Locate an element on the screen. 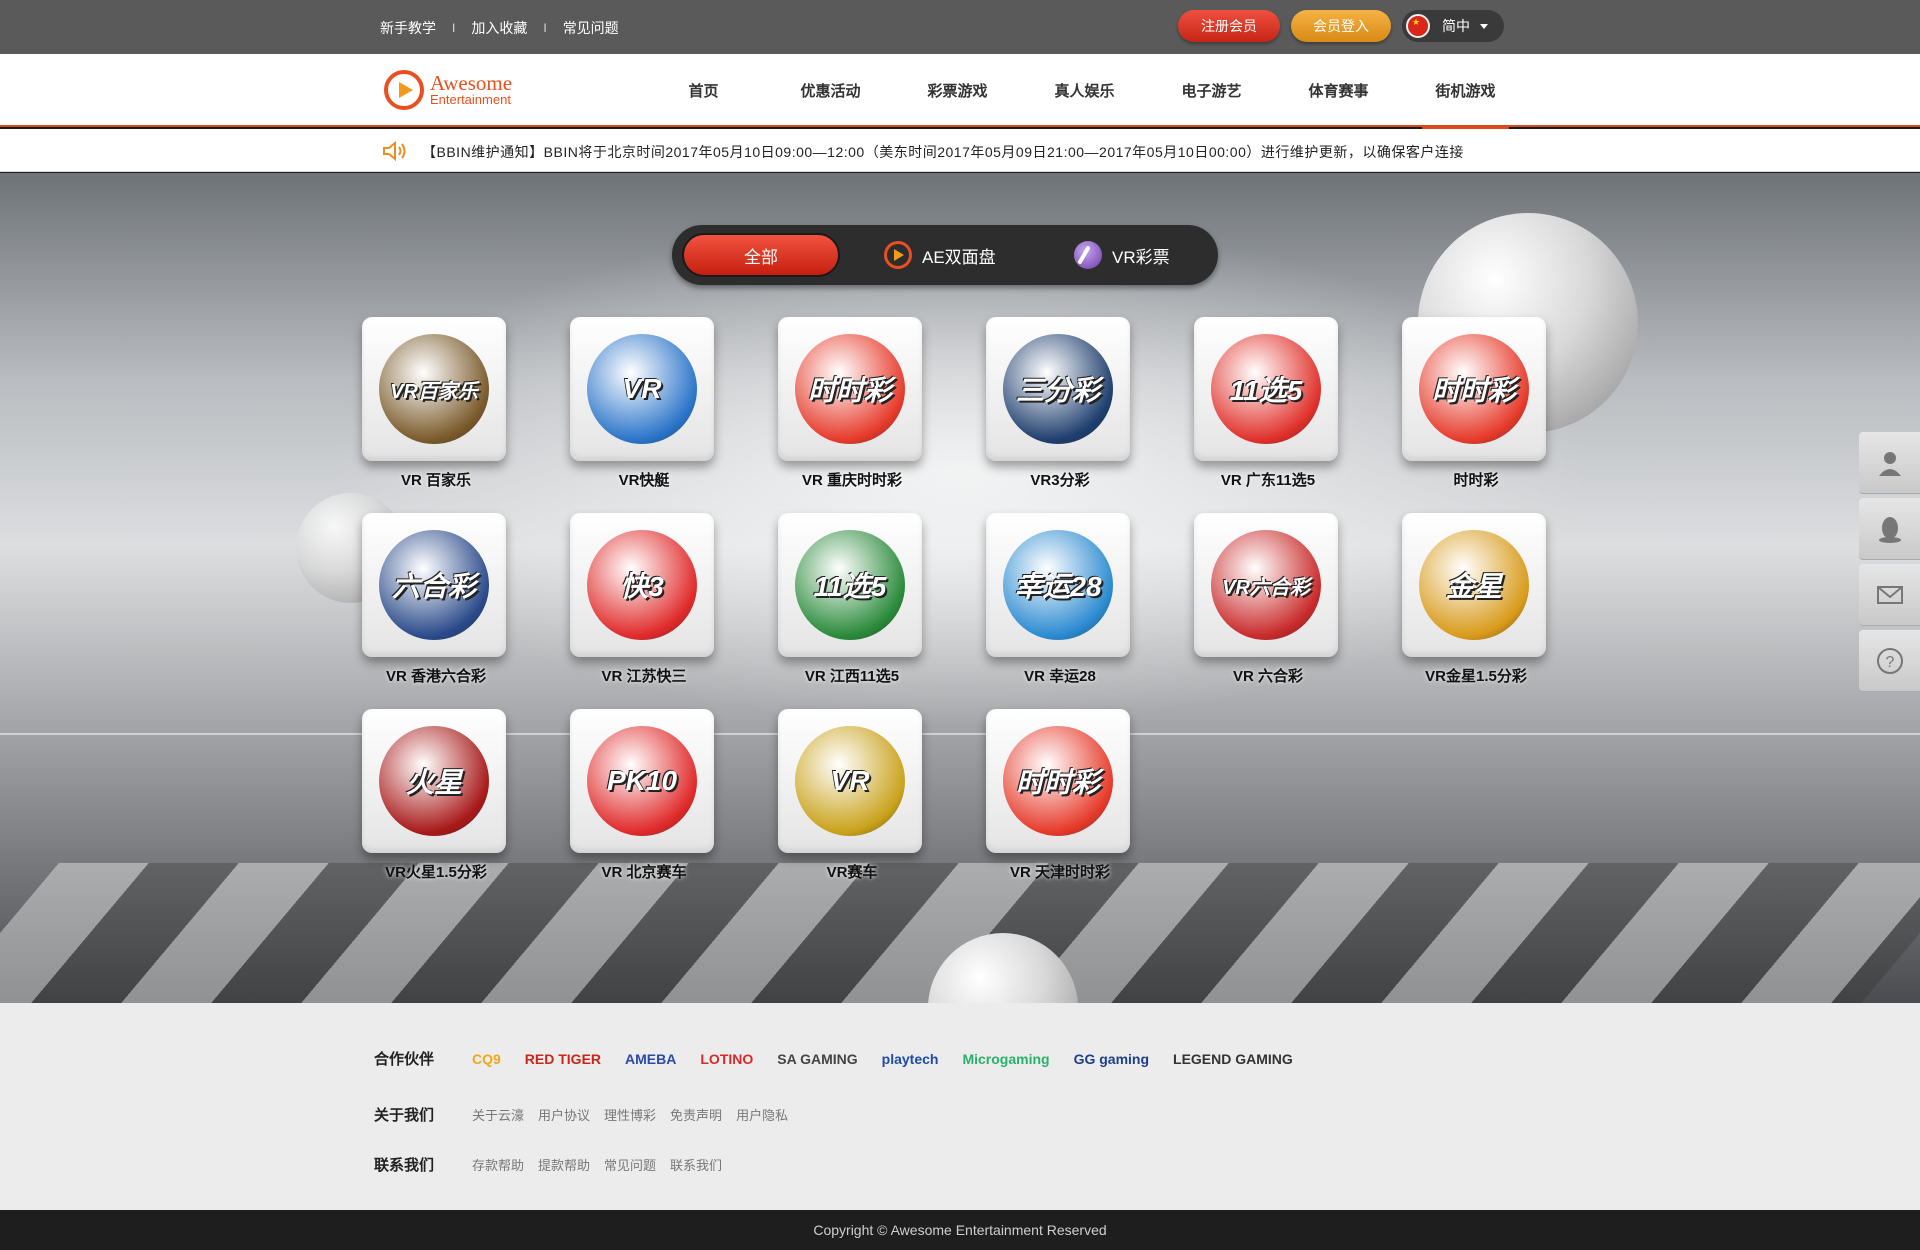 This screenshot has height=1250, width=1920. nav-lottery: 彩票游戏 is located at coordinates (957, 90).